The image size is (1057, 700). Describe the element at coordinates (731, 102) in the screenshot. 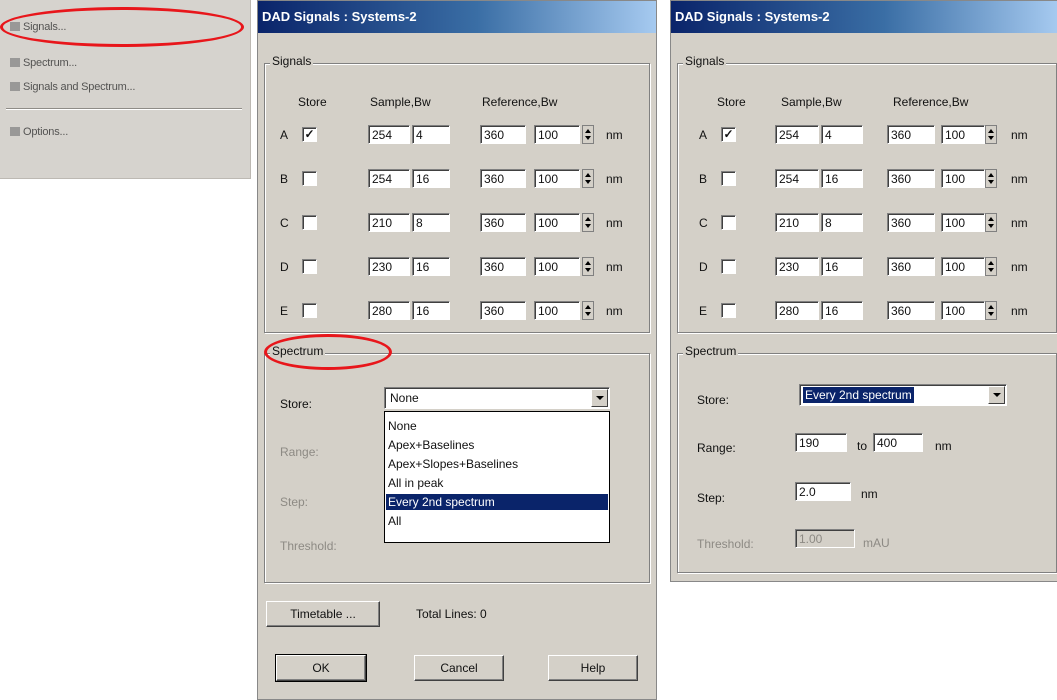

I see `store-column-header: Store` at that location.